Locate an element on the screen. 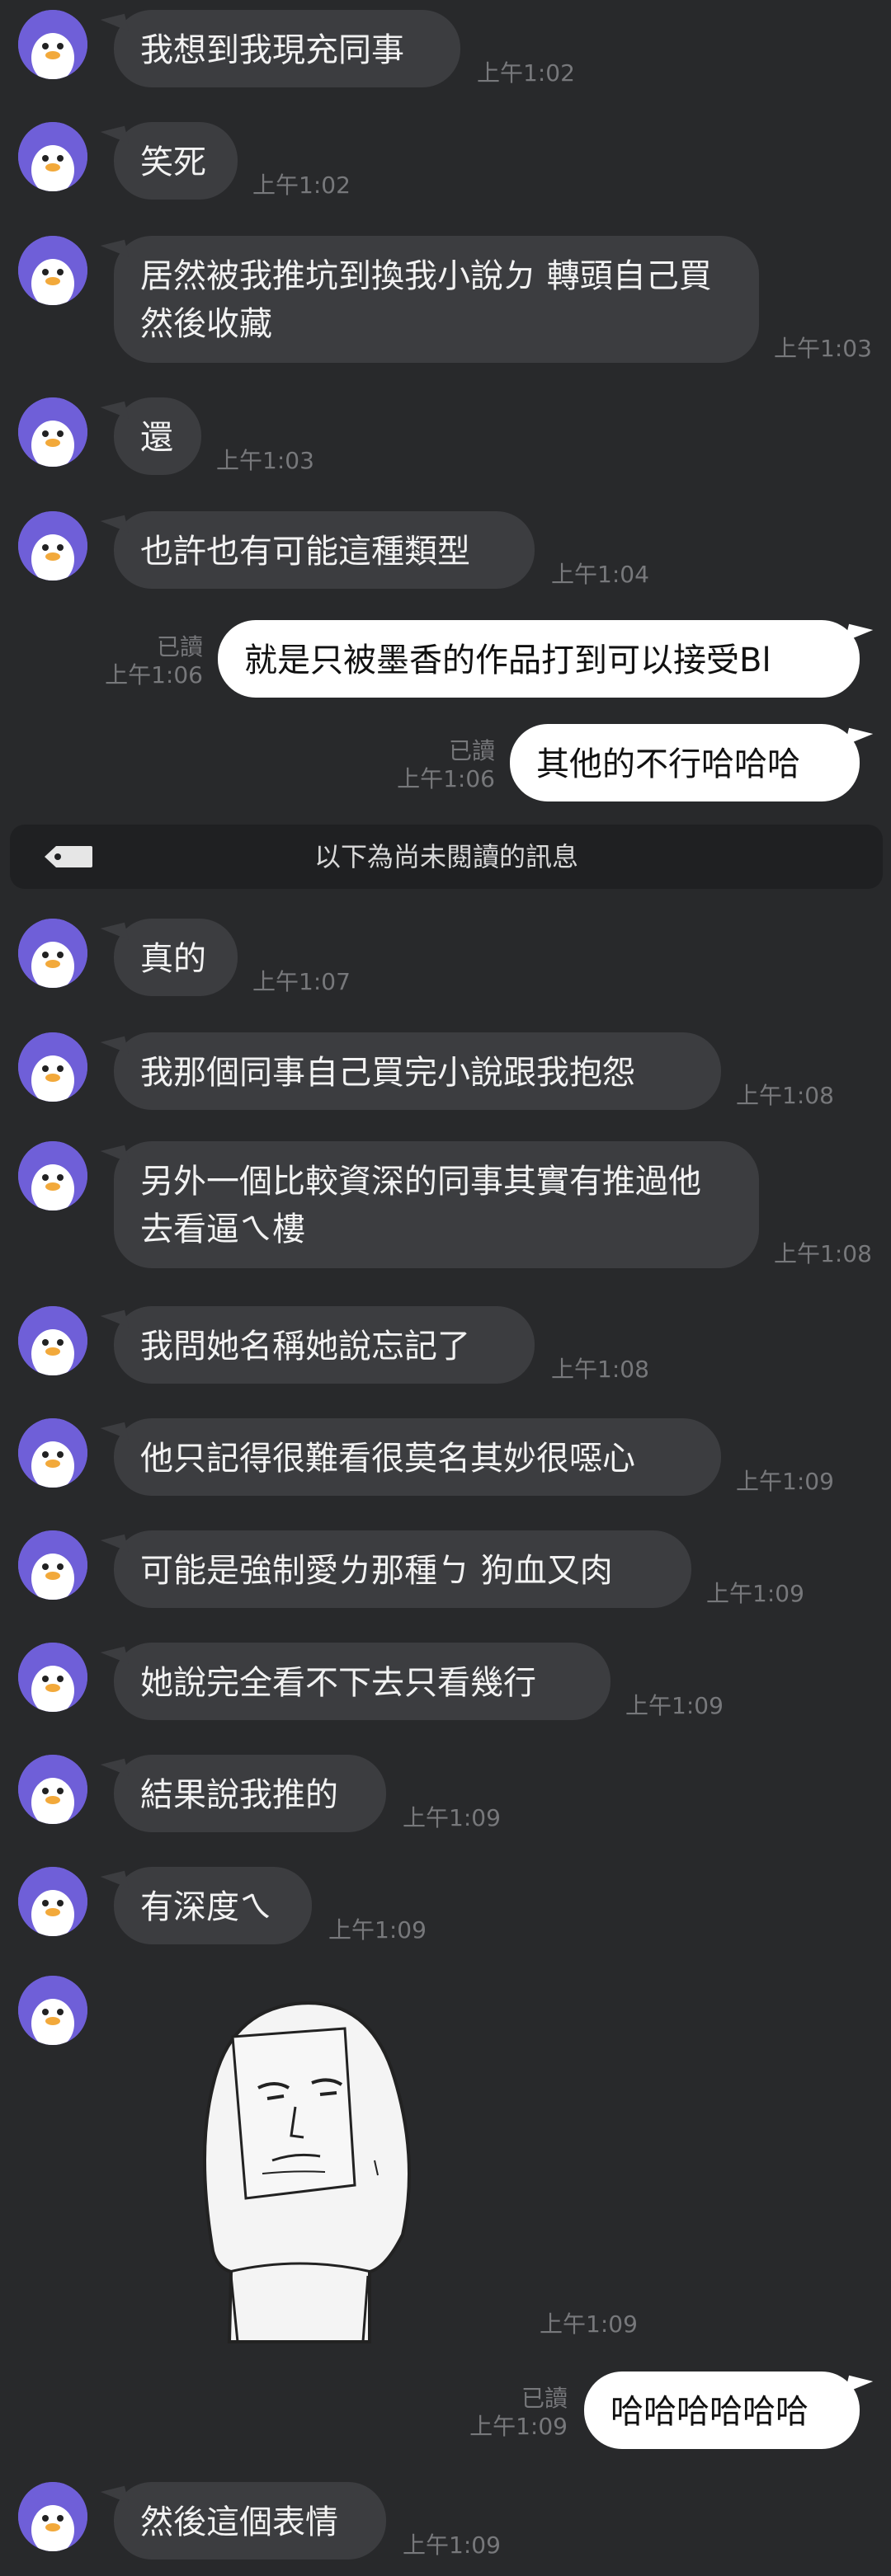 The height and width of the screenshot is (2576, 891). message-bubble: 我想到我現充同事 is located at coordinates (287, 48).